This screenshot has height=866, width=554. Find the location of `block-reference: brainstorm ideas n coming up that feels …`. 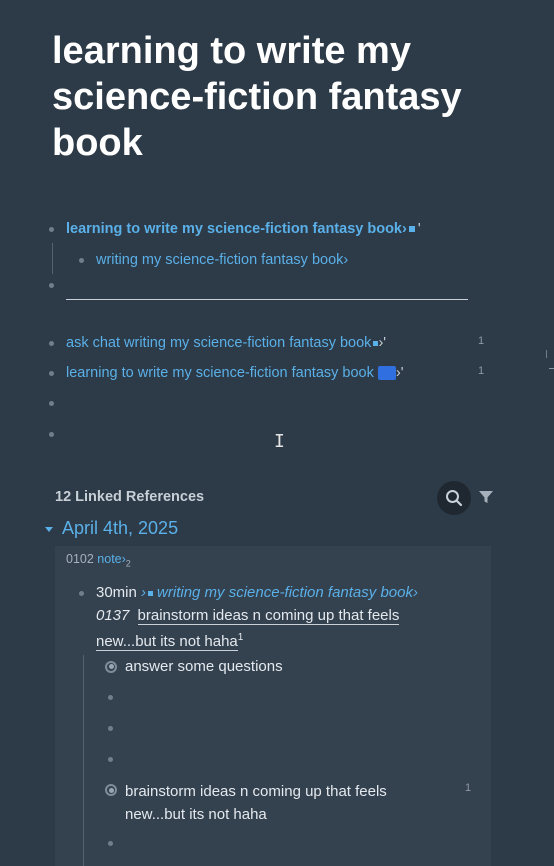

block-reference: brainstorm ideas n coming up that feels … is located at coordinates (248, 628).